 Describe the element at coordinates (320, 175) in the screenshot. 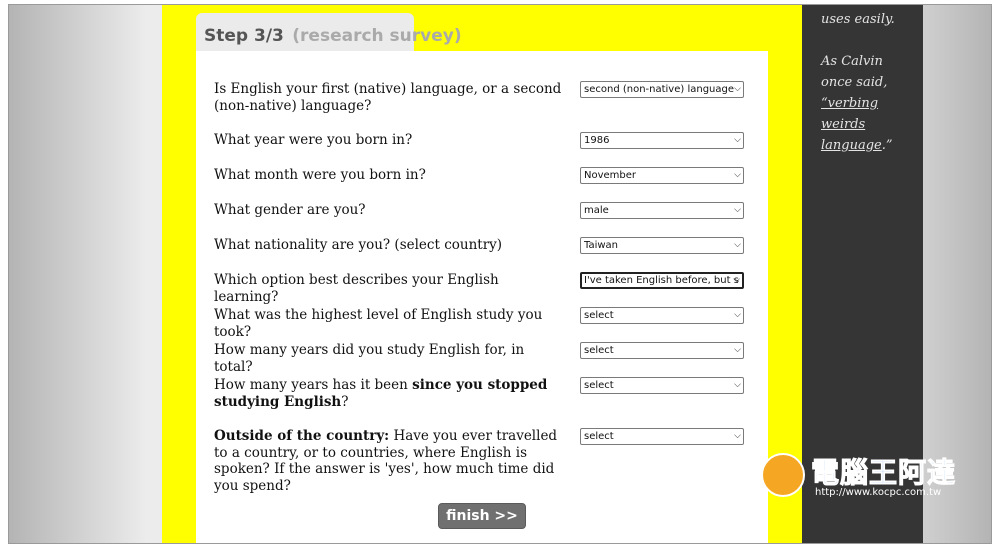

I see `question-label: What month were you born in?` at that location.